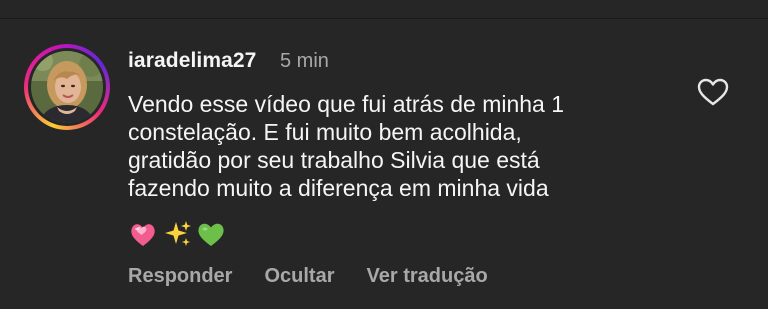 This screenshot has width=768, height=309. I want to click on avatar-story-ring, so click(67, 87).